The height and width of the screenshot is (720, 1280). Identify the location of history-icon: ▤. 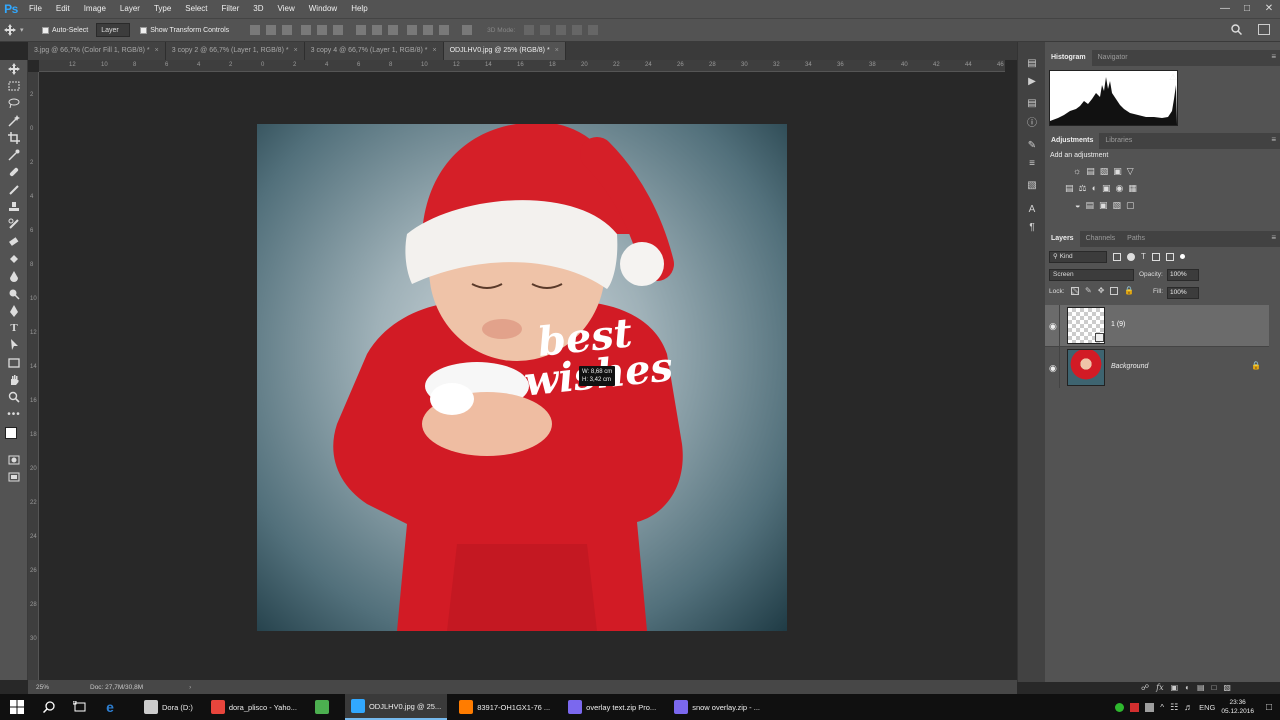
(1032, 63).